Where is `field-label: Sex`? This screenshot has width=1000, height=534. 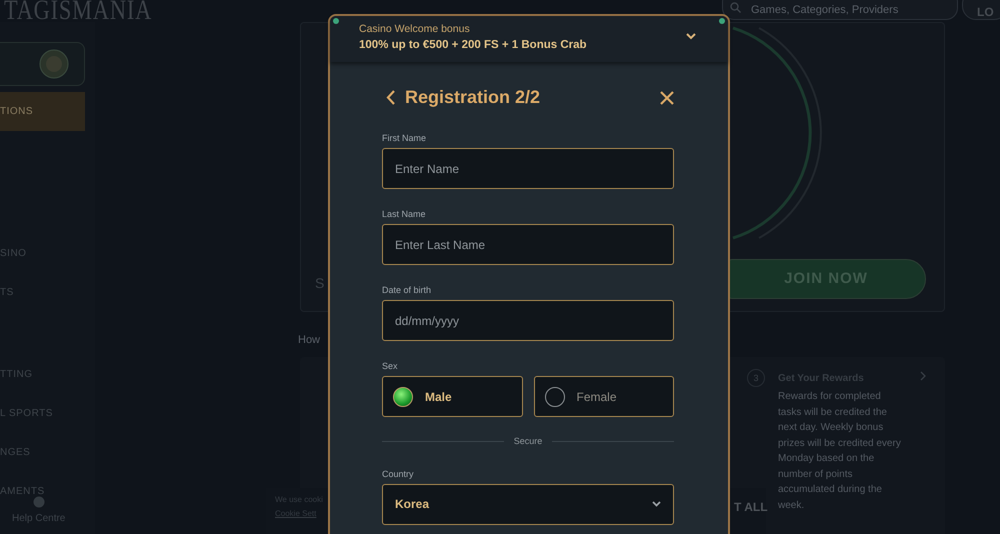
field-label: Sex is located at coordinates (390, 366).